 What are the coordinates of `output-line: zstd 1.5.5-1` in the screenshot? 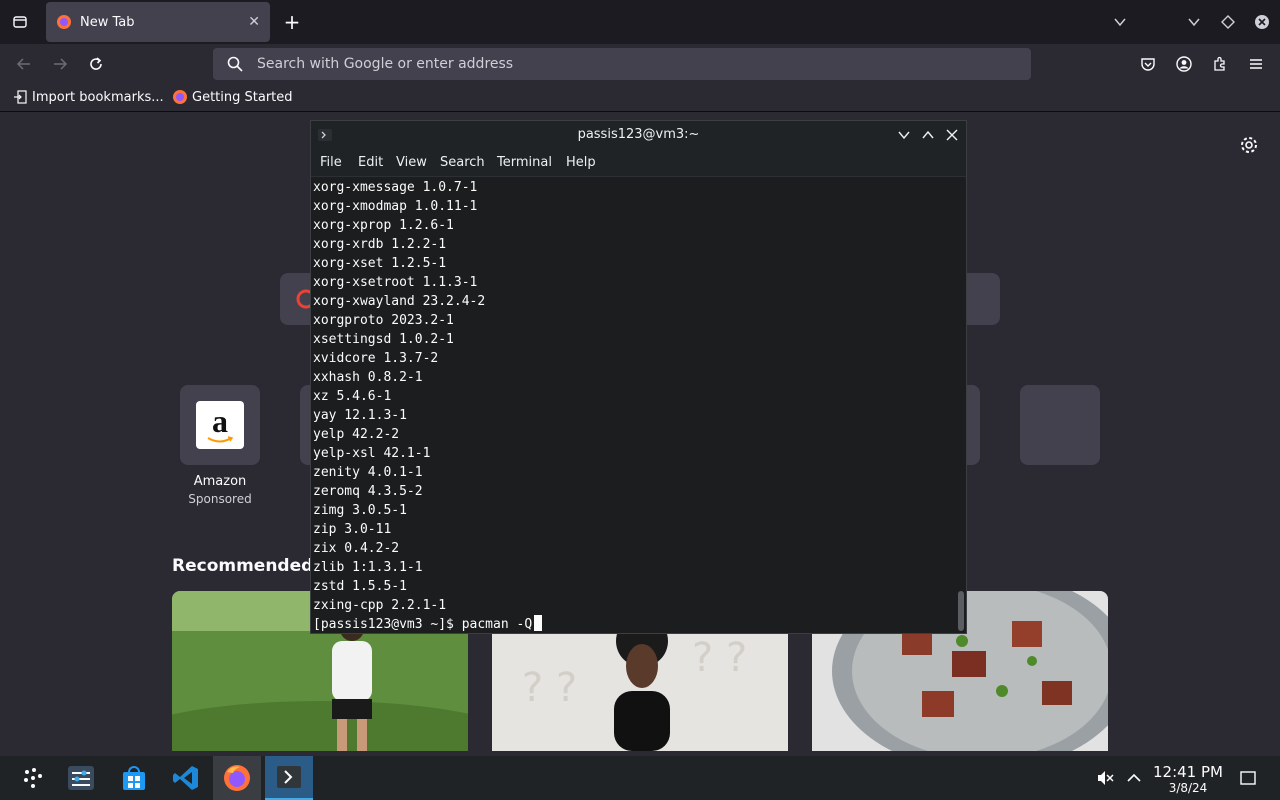 It's located at (360, 586).